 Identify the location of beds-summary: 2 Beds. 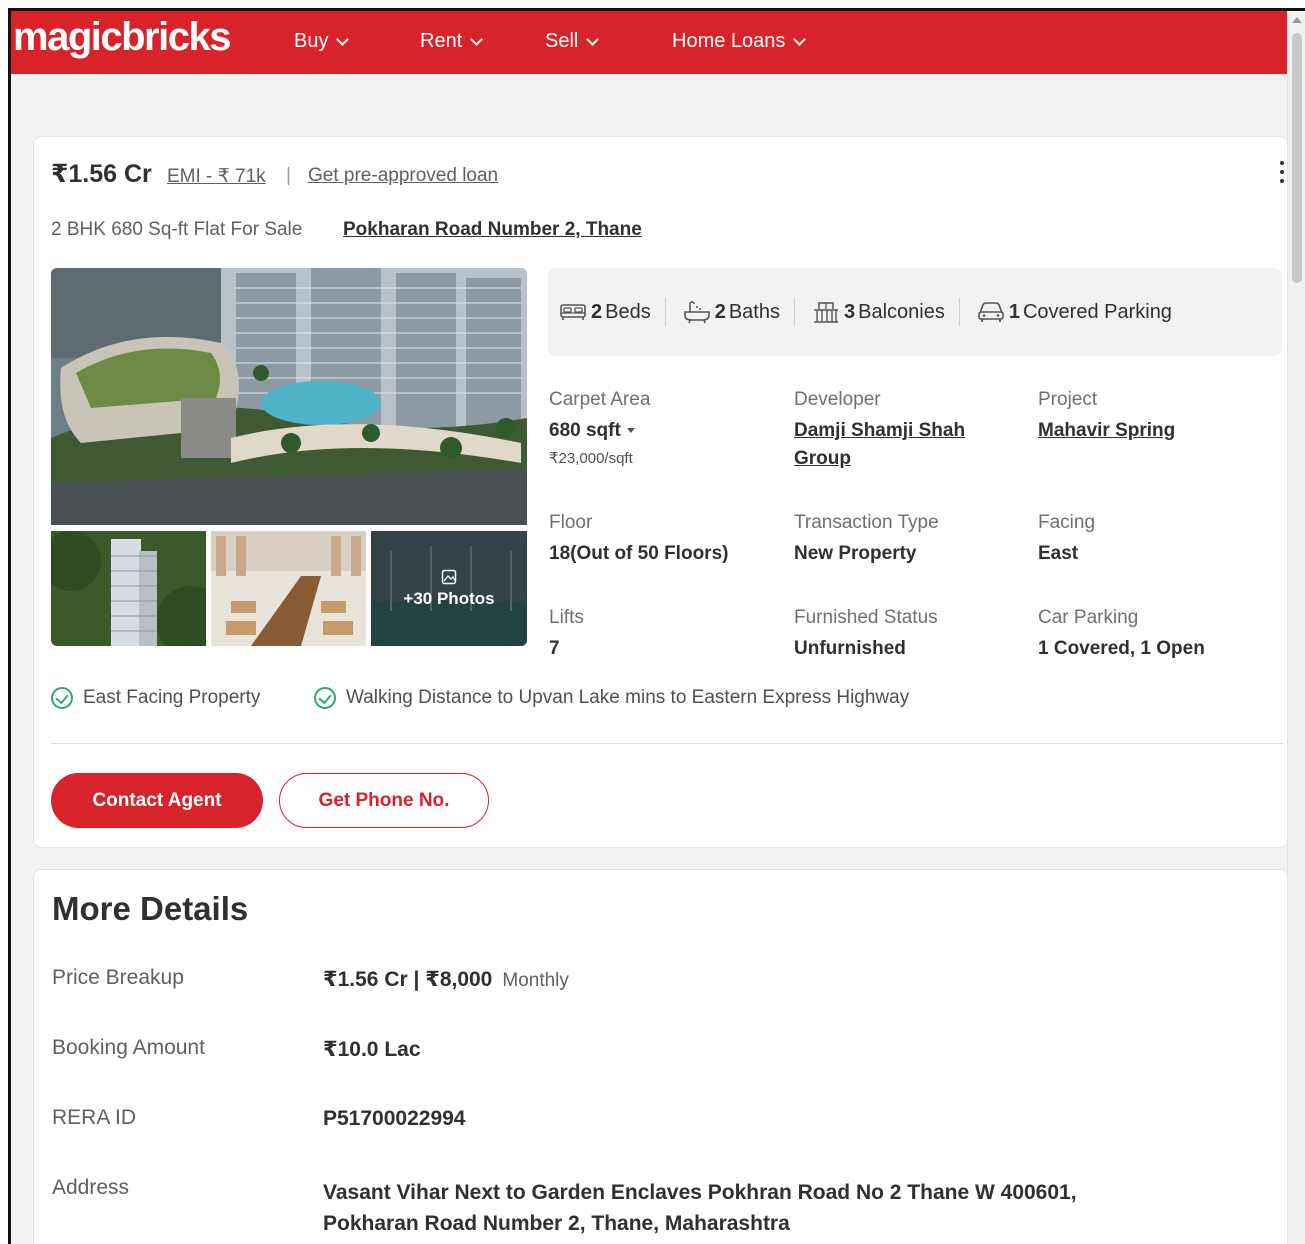
(611, 312).